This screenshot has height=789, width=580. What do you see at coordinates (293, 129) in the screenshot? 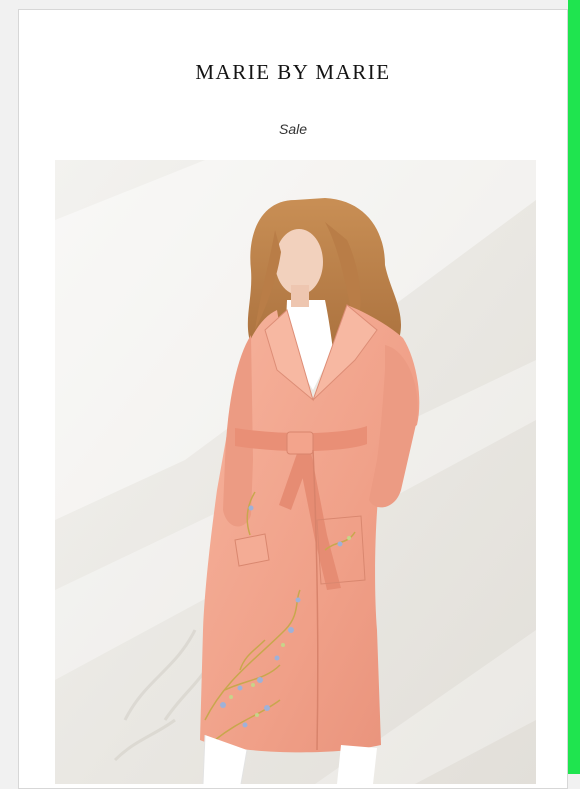
I see `email-subtitle: Sale` at bounding box center [293, 129].